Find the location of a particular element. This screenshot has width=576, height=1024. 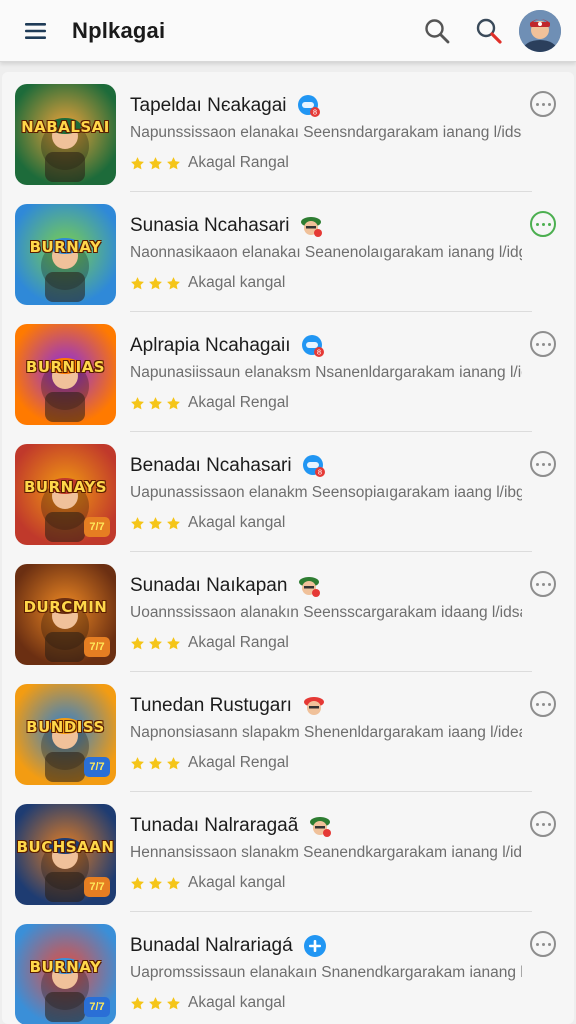

item-title: Bunadal Nalrariagá is located at coordinates (211, 946).